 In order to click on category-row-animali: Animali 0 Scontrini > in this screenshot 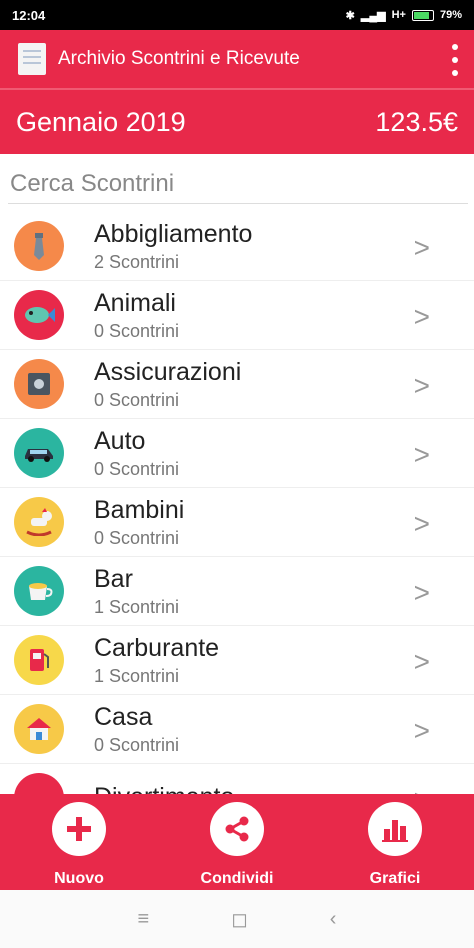, I will do `click(237, 315)`.